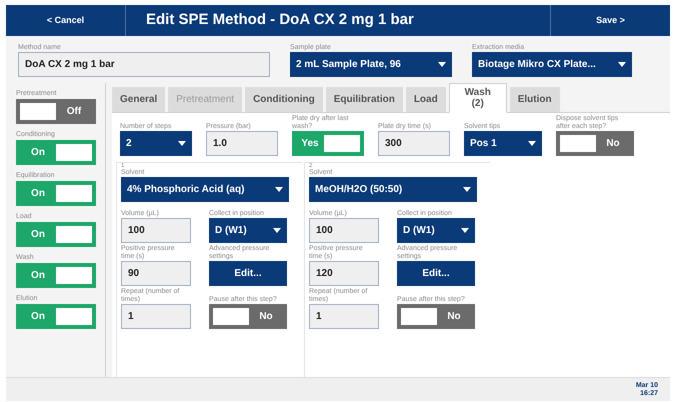  What do you see at coordinates (503, 143) in the screenshot?
I see `dropdown: Pos 1` at bounding box center [503, 143].